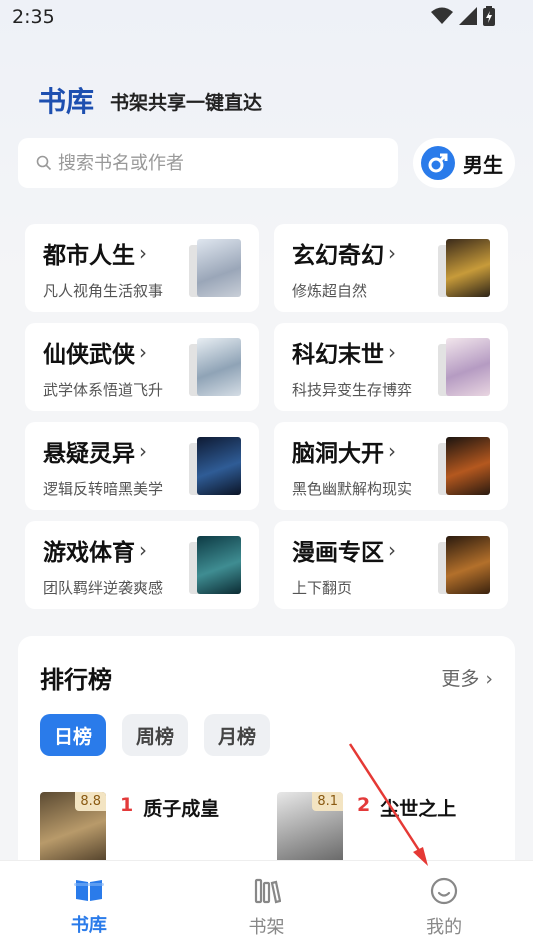 The width and height of the screenshot is (533, 948). I want to click on tab-profile: 我的, so click(444, 904).